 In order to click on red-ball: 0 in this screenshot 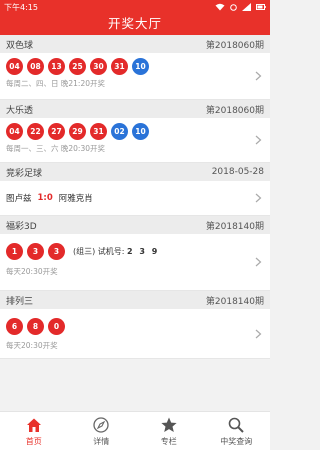, I will do `click(56, 326)`.